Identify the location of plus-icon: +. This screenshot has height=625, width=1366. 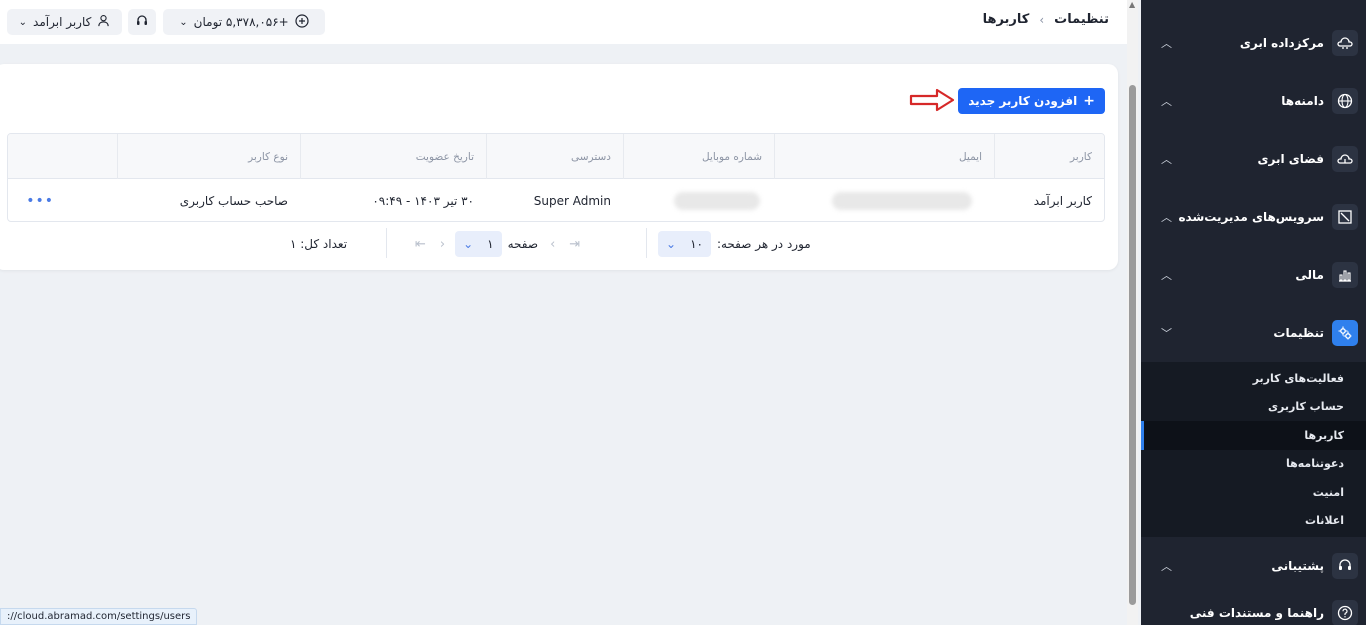
(1089, 101).